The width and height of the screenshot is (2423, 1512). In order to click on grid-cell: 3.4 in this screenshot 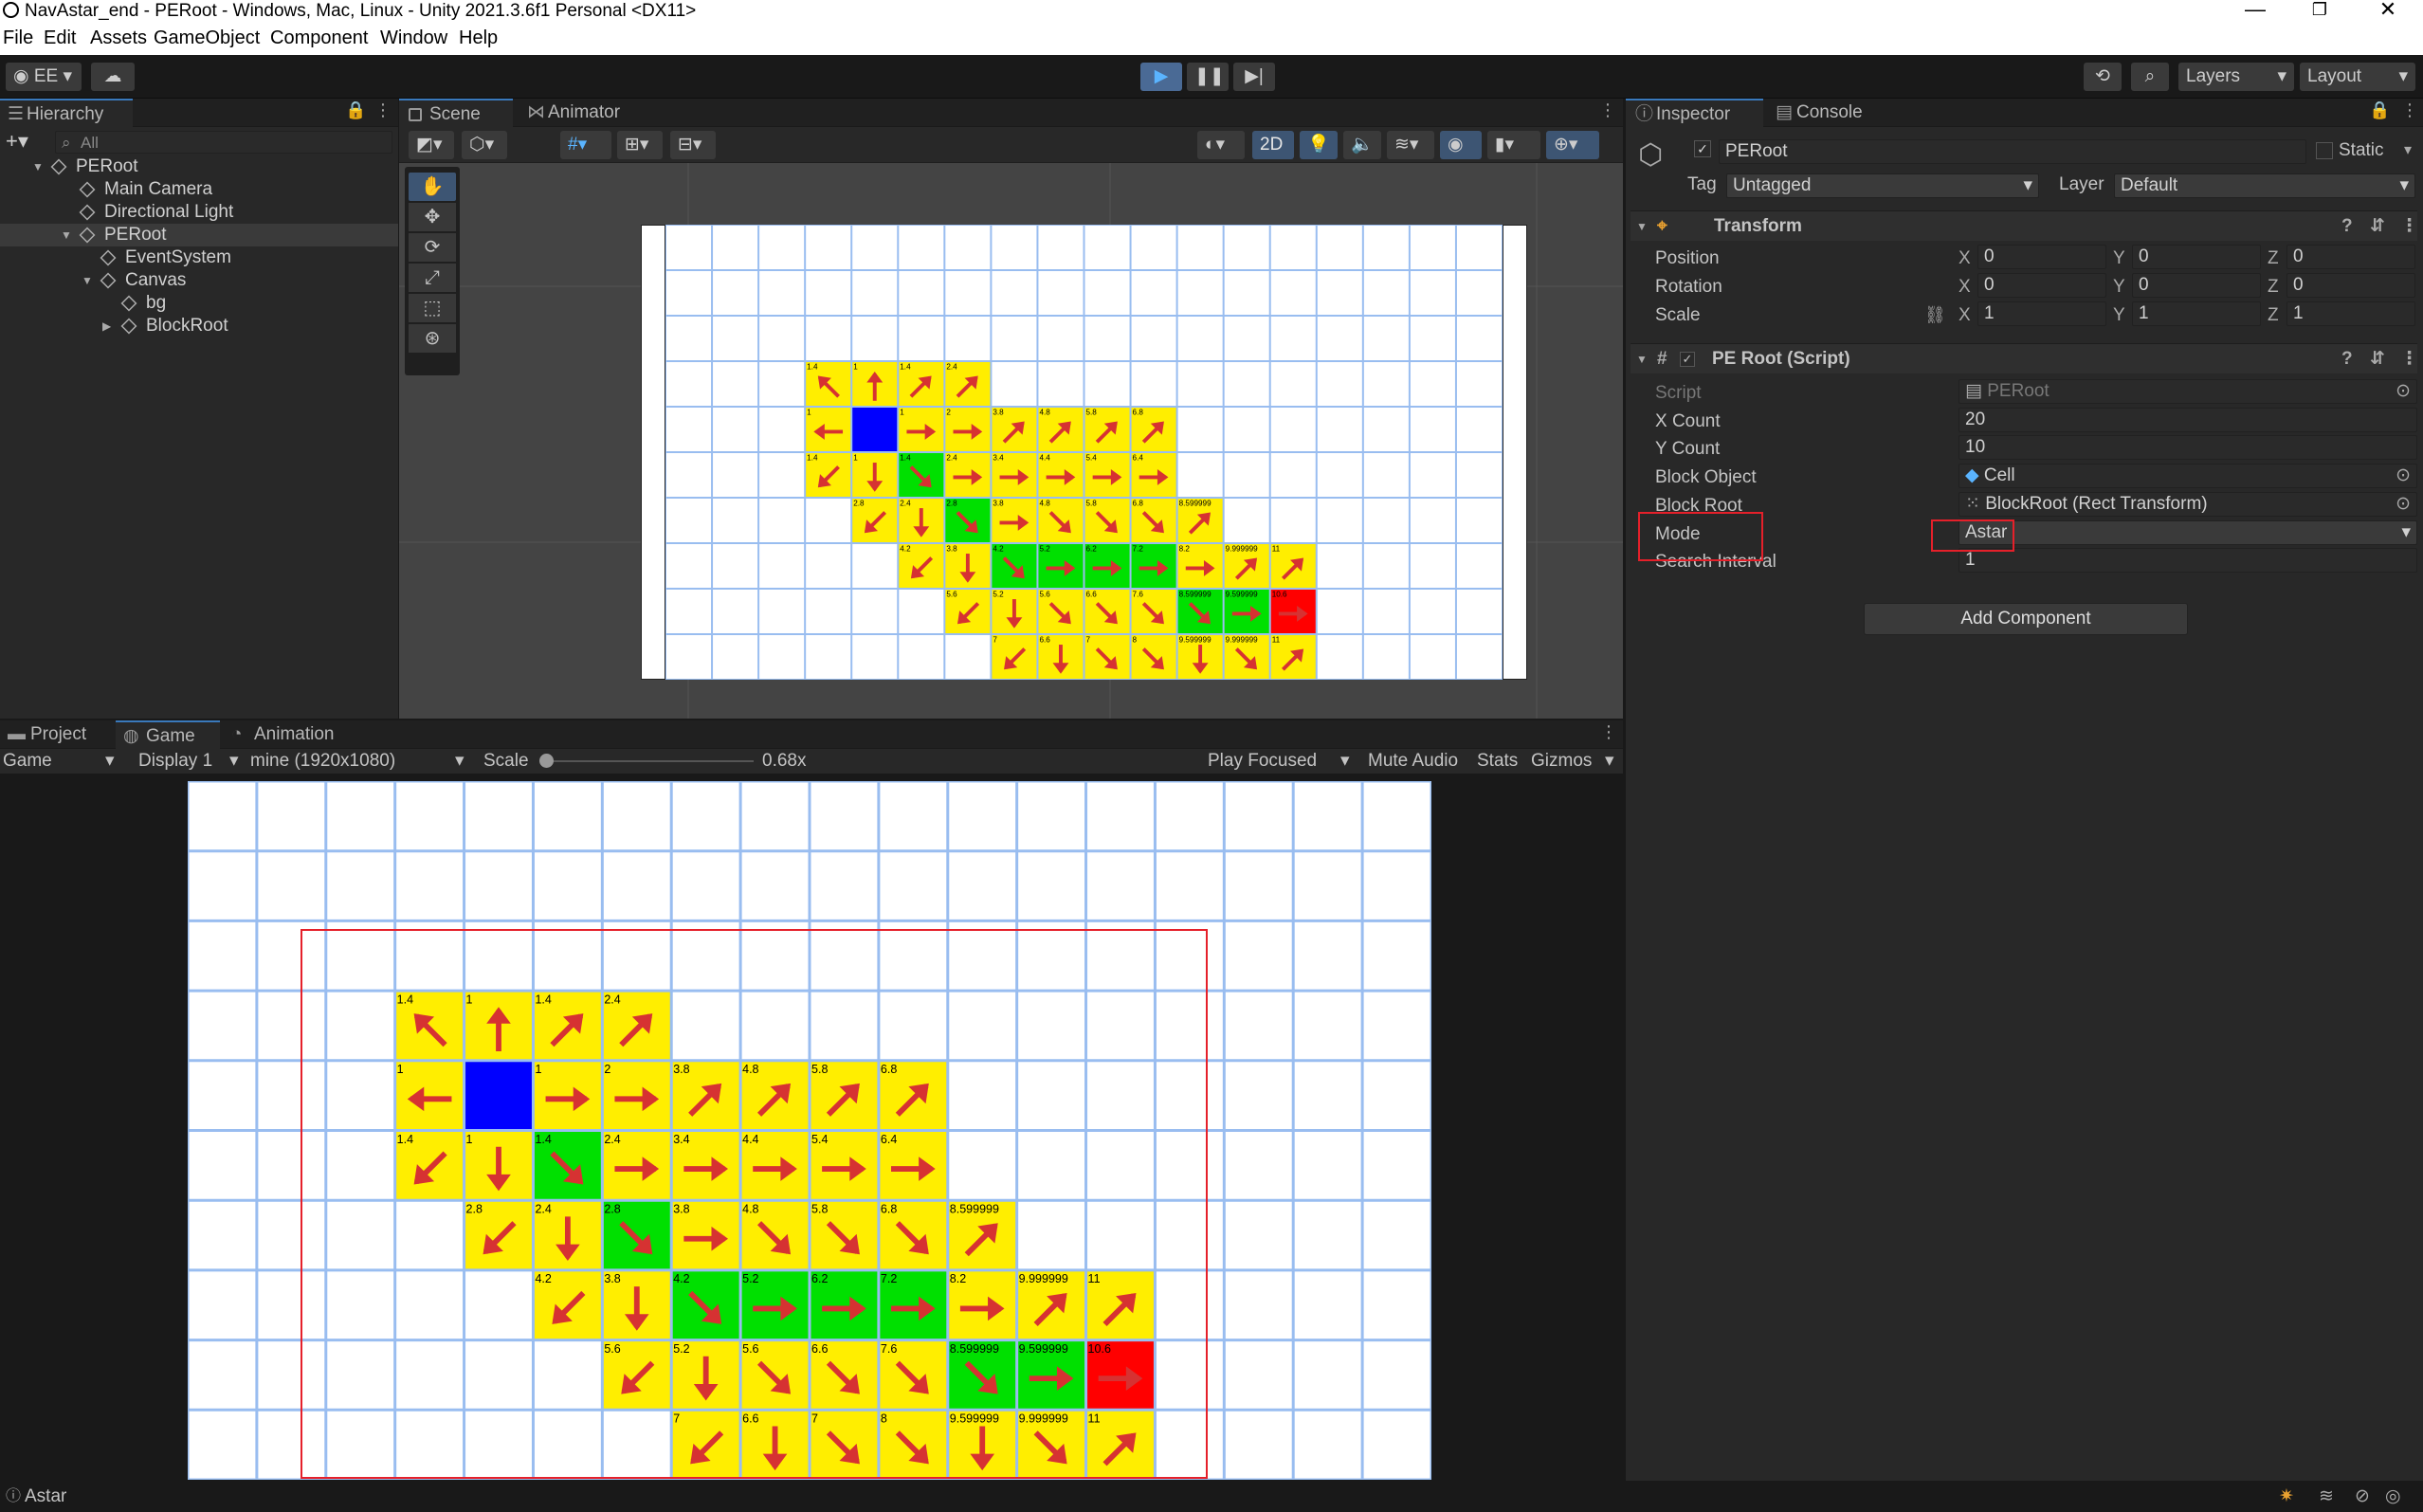, I will do `click(1015, 475)`.